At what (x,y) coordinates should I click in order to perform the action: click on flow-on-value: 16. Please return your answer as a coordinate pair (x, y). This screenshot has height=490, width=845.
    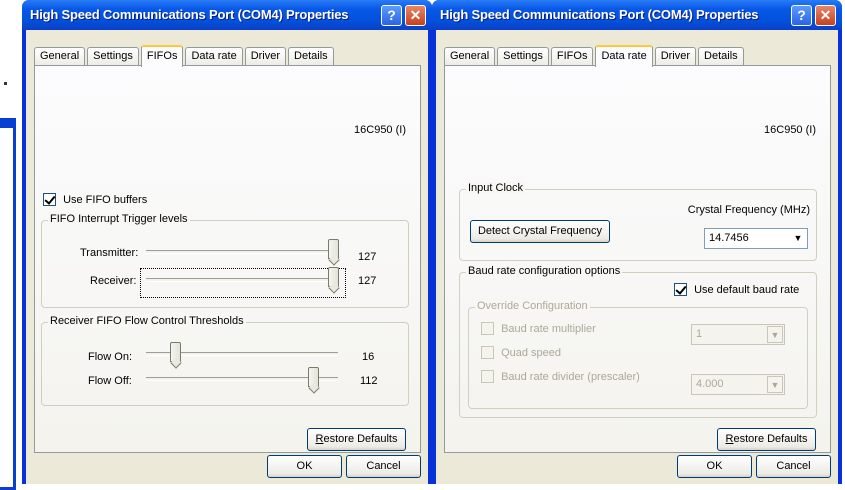
    Looking at the image, I should click on (368, 357).